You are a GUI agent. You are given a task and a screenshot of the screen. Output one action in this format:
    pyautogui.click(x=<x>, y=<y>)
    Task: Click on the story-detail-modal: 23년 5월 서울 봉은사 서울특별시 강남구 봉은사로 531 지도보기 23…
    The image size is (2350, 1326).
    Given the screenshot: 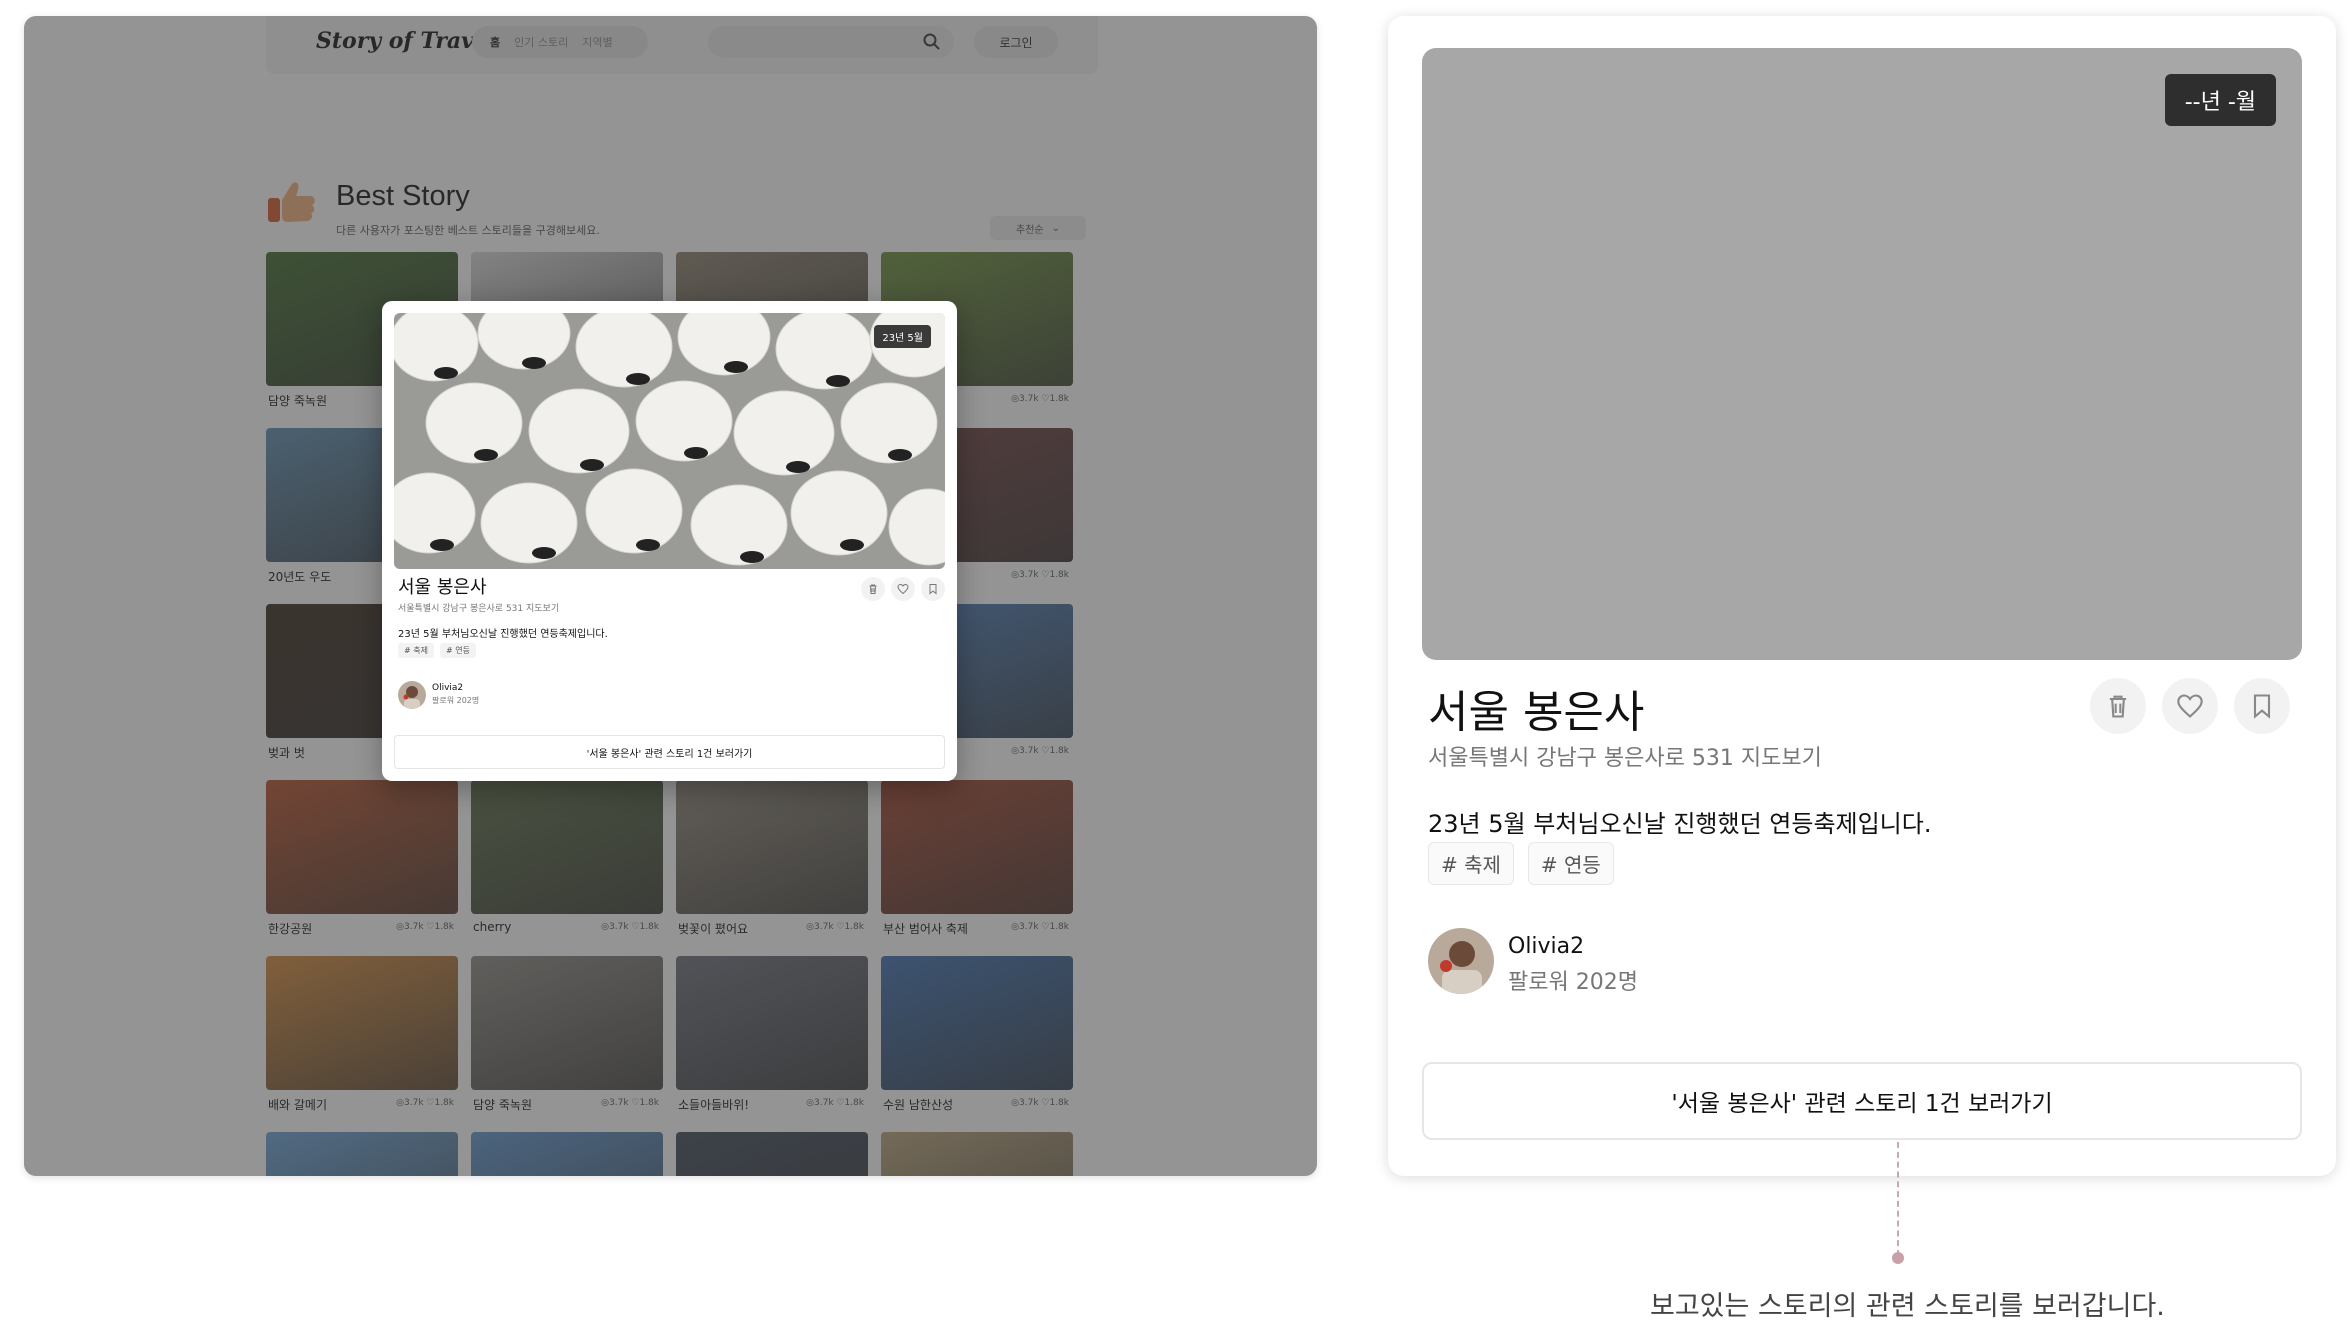 What is the action you would take?
    pyautogui.click(x=669, y=541)
    